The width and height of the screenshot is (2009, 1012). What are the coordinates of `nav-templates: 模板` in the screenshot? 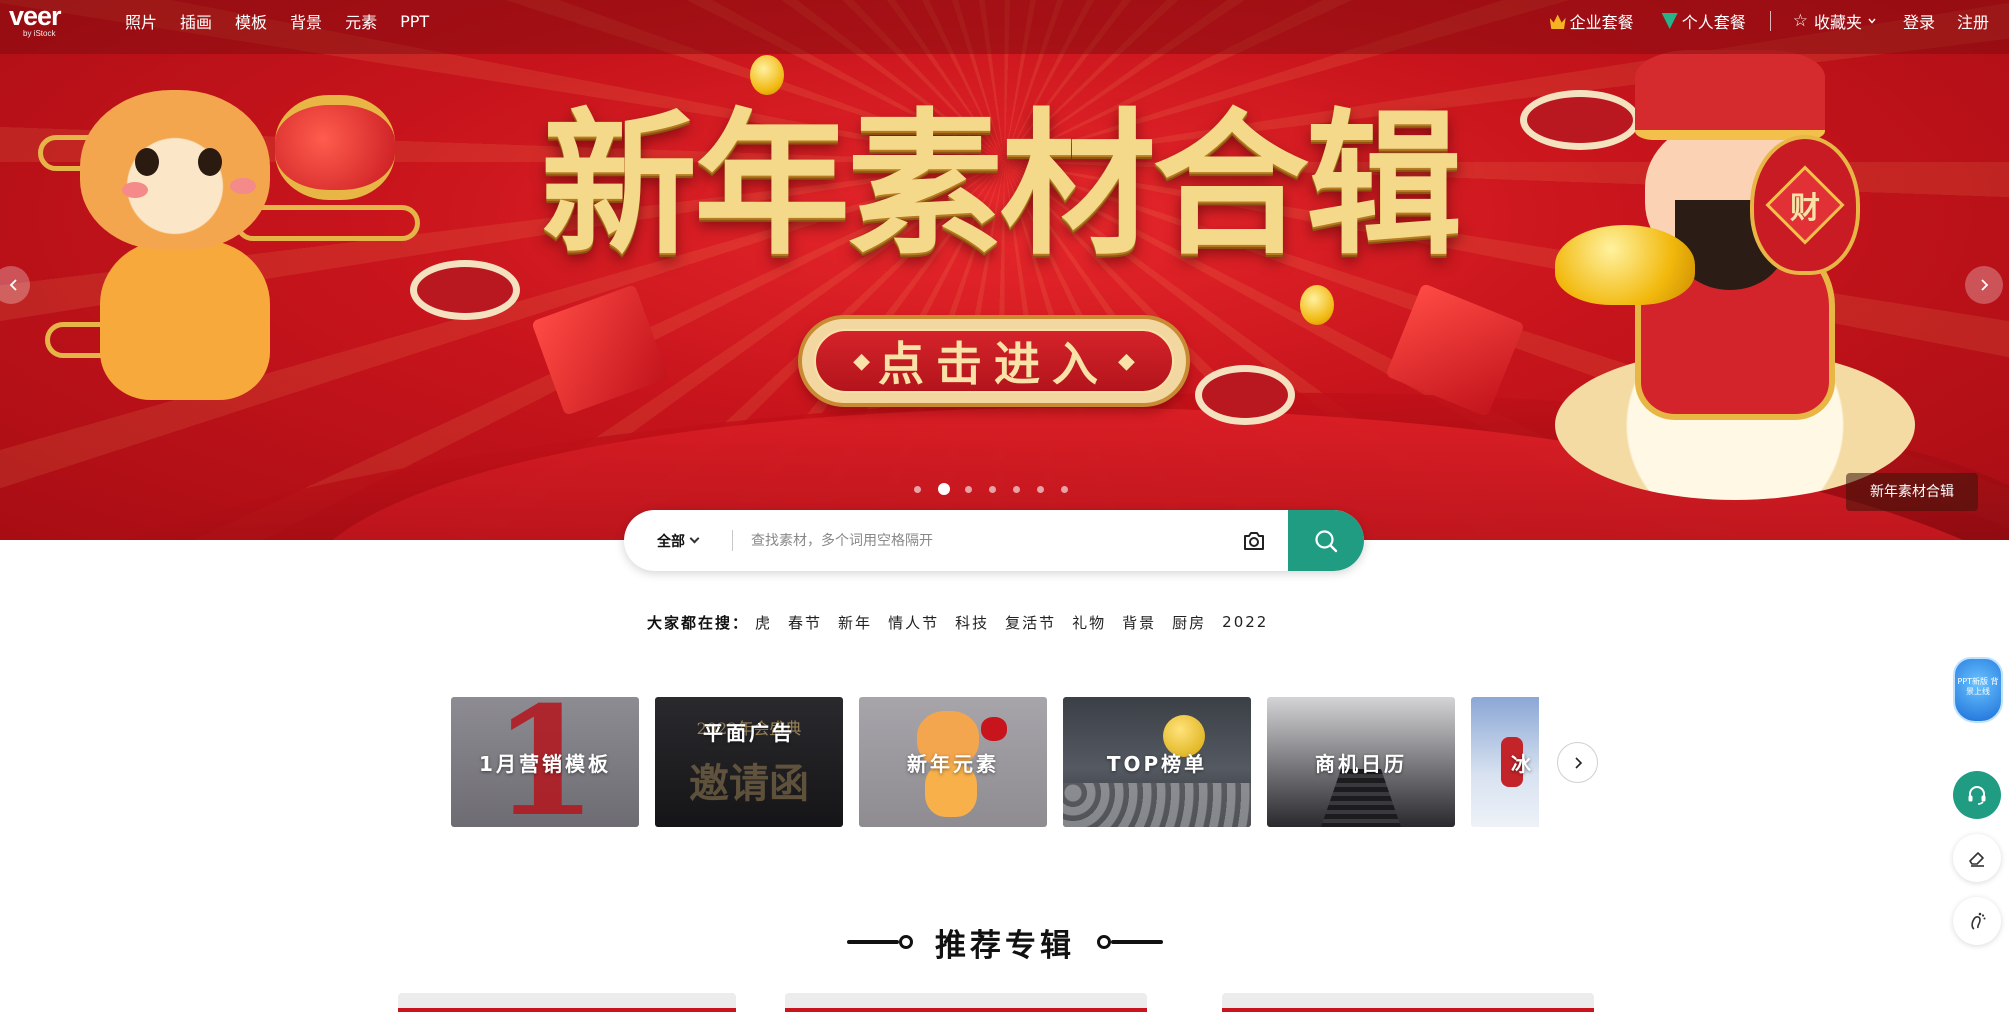 It's located at (251, 21).